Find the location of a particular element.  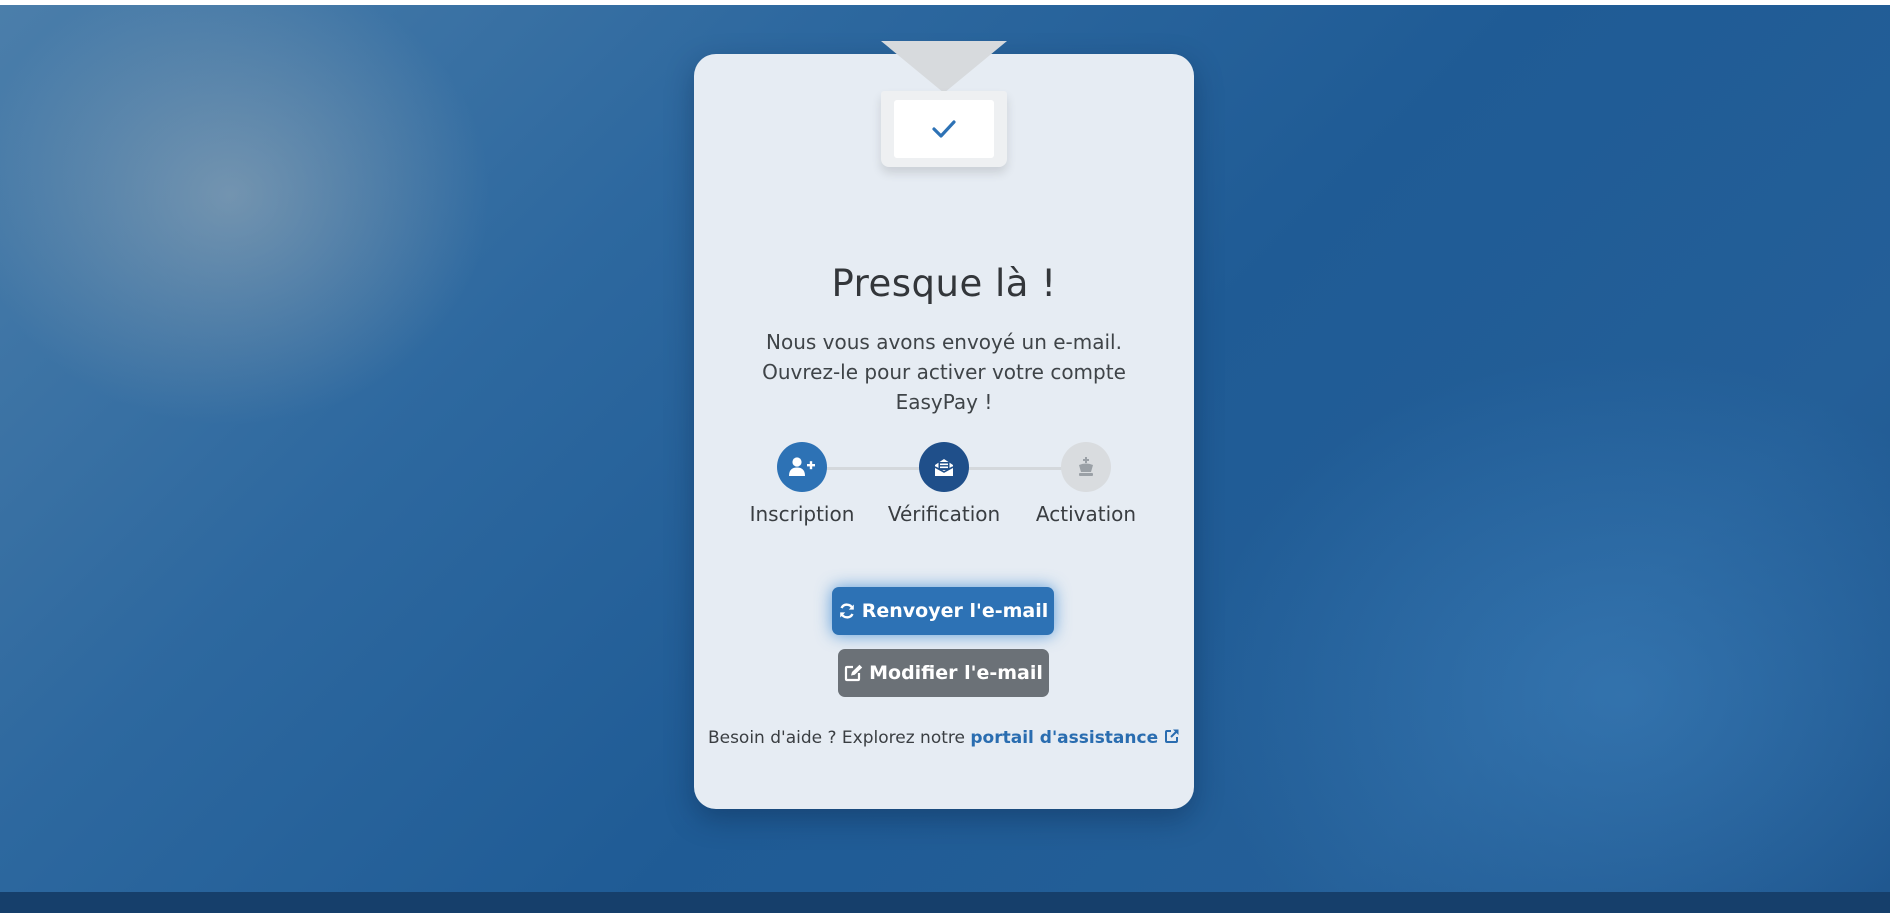

step-label: Vérification is located at coordinates (944, 514).